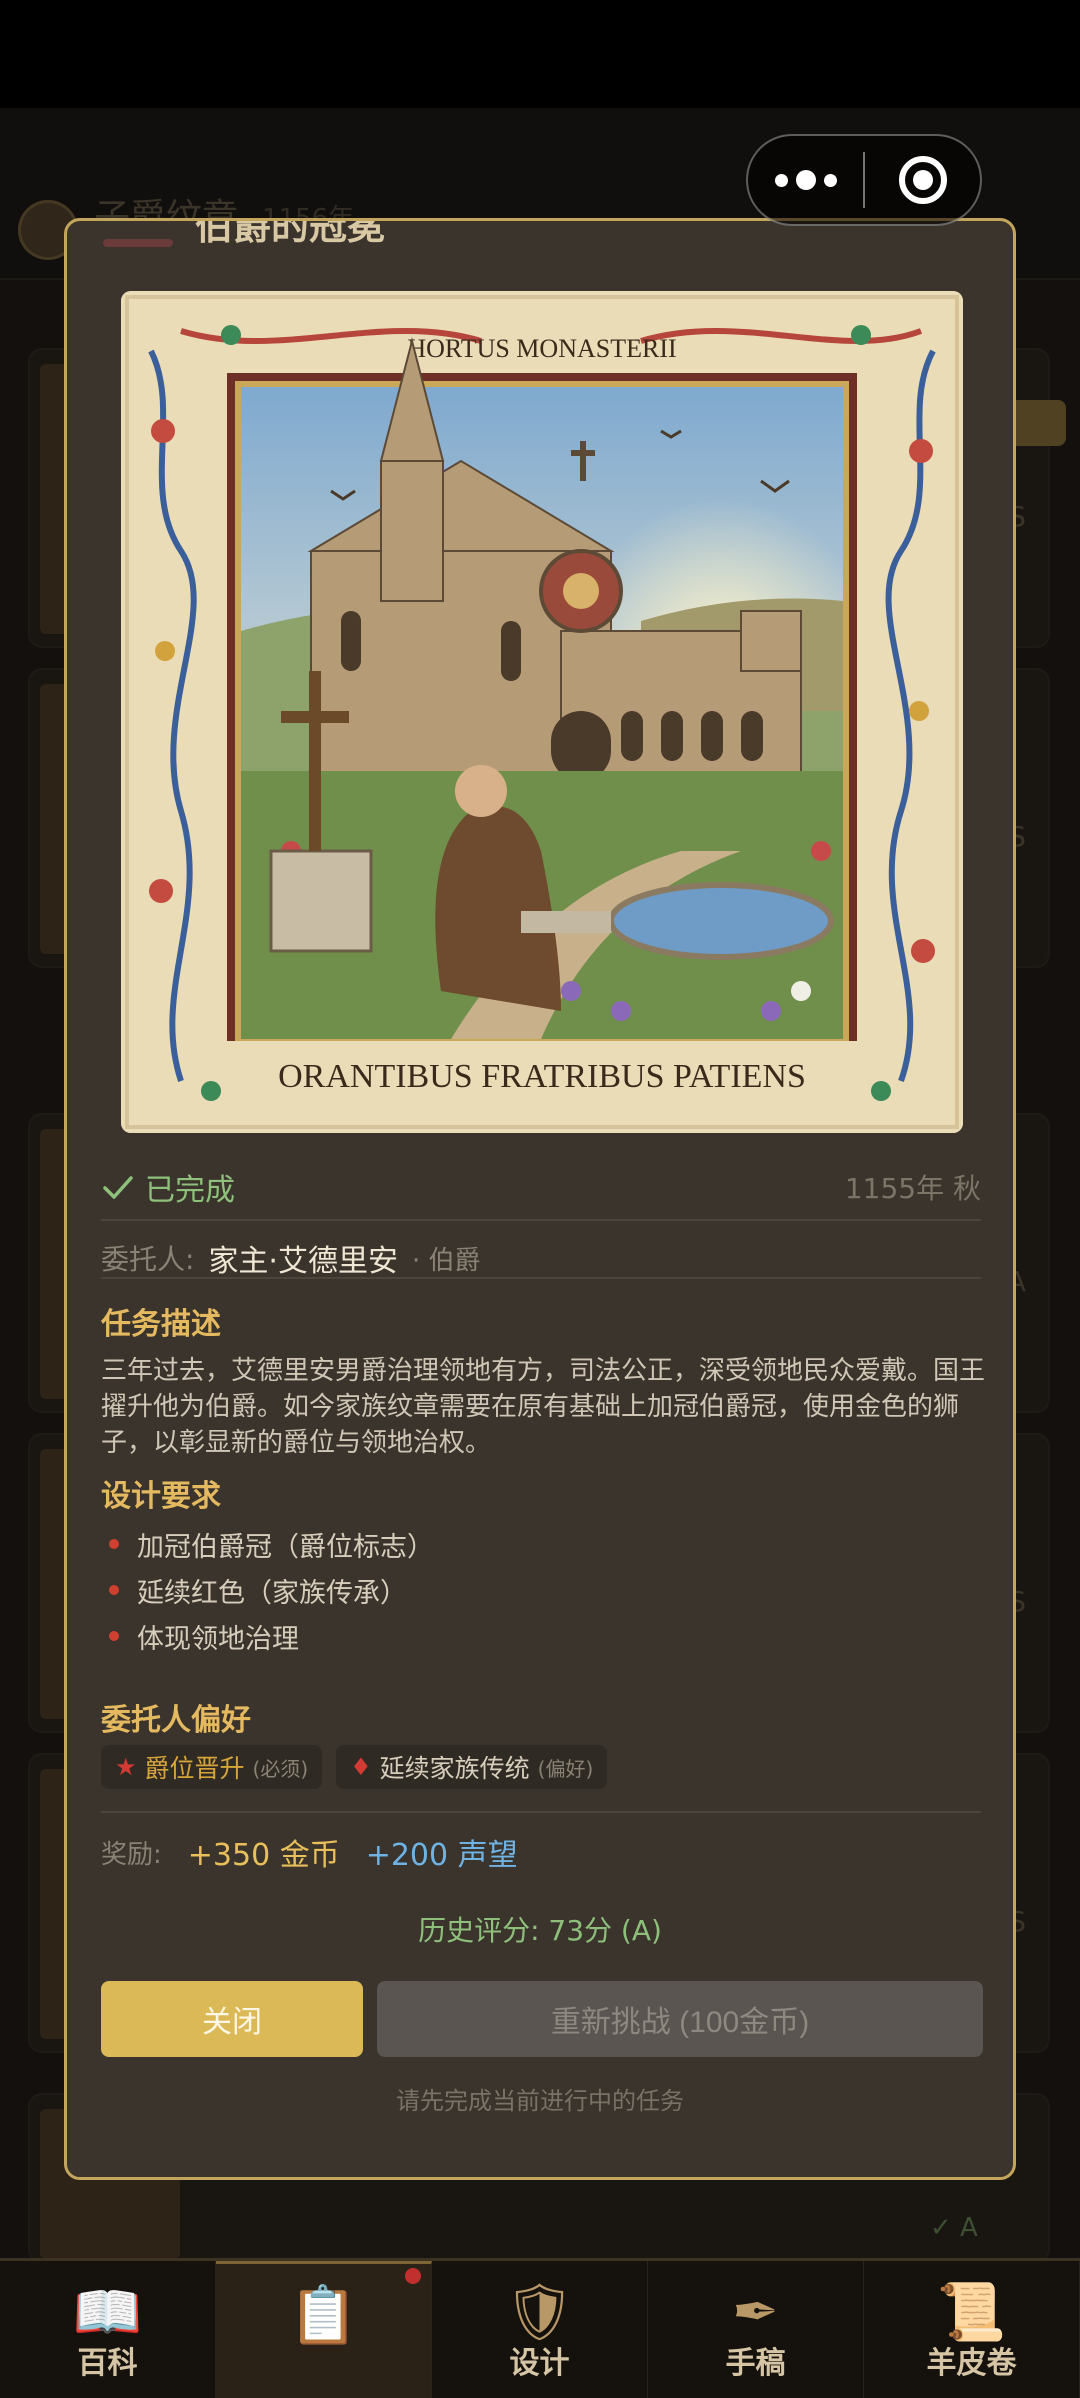  I want to click on preferences-title: 委托人偏好, so click(176, 1720).